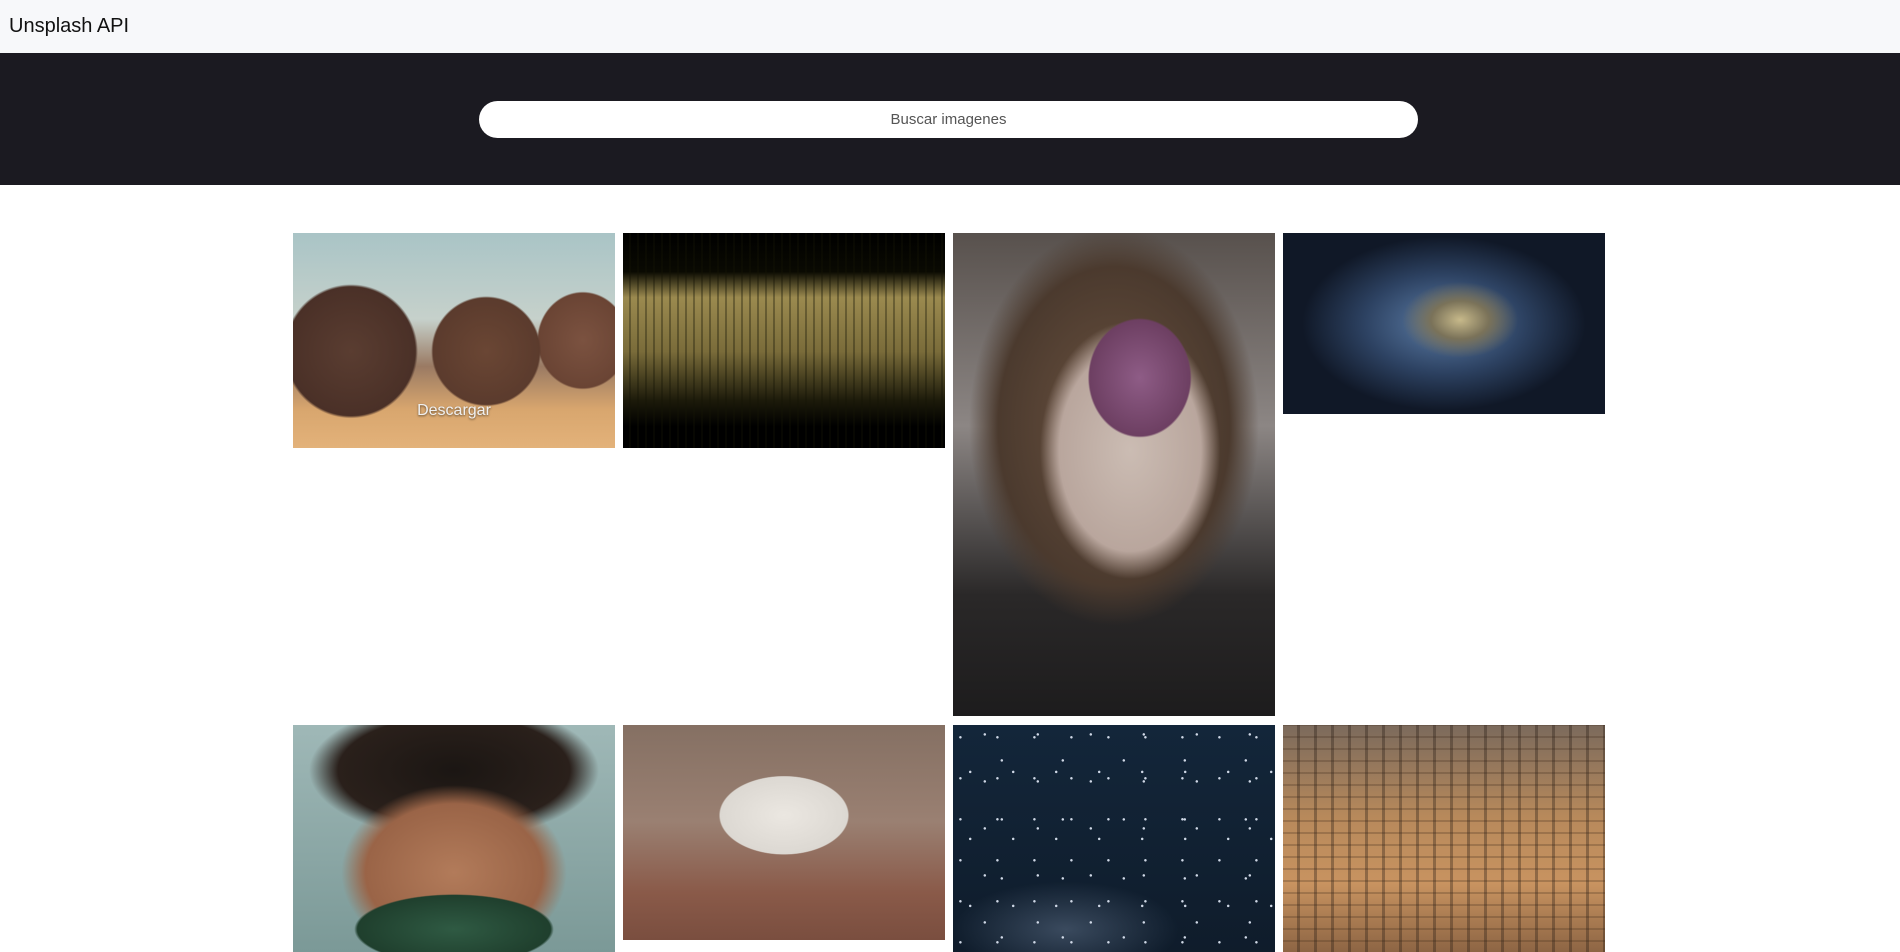 Image resolution: width=1900 pixels, height=952 pixels. I want to click on gallery-image-starry-sky, so click(1114, 838).